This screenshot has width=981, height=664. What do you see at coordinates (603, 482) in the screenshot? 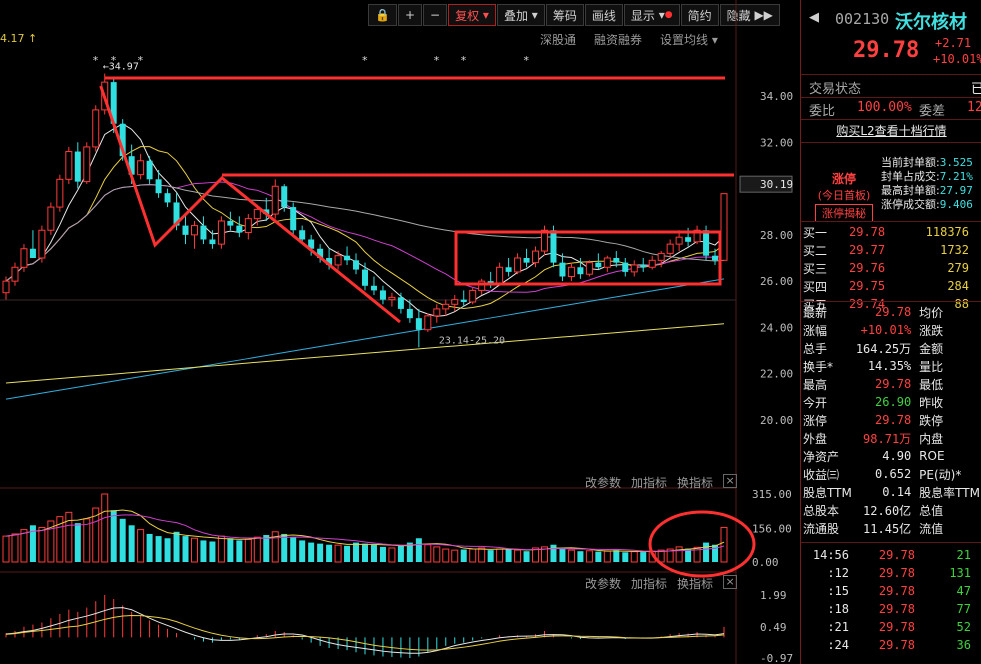
I see `volume-edit-params: 改参数` at bounding box center [603, 482].